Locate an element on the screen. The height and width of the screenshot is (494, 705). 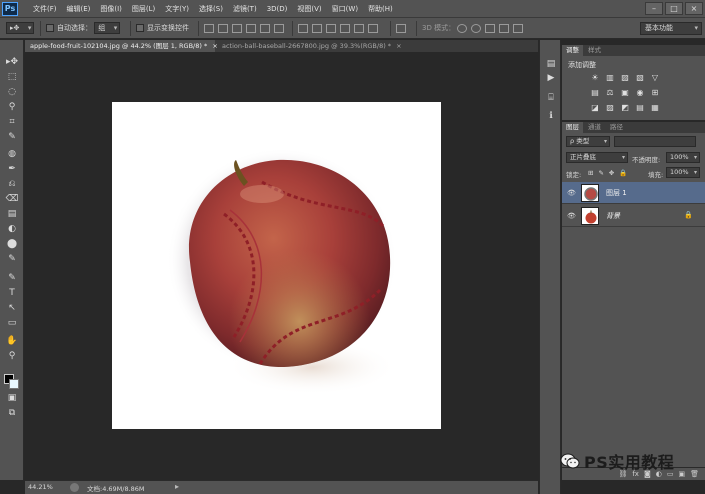
gradient-map-icon: ▤ is located at coordinates (640, 107).